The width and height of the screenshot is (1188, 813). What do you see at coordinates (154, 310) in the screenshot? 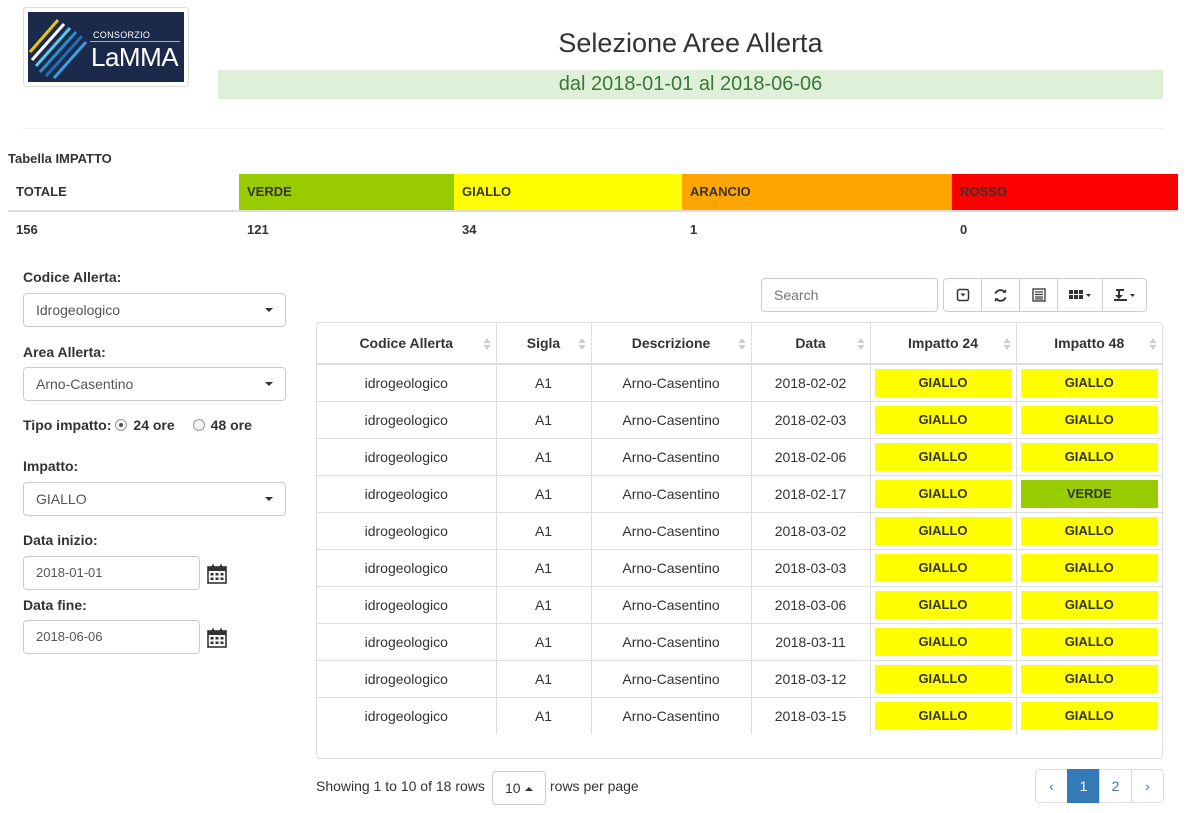
I see `codice-allerta-select: Idrogeologico` at bounding box center [154, 310].